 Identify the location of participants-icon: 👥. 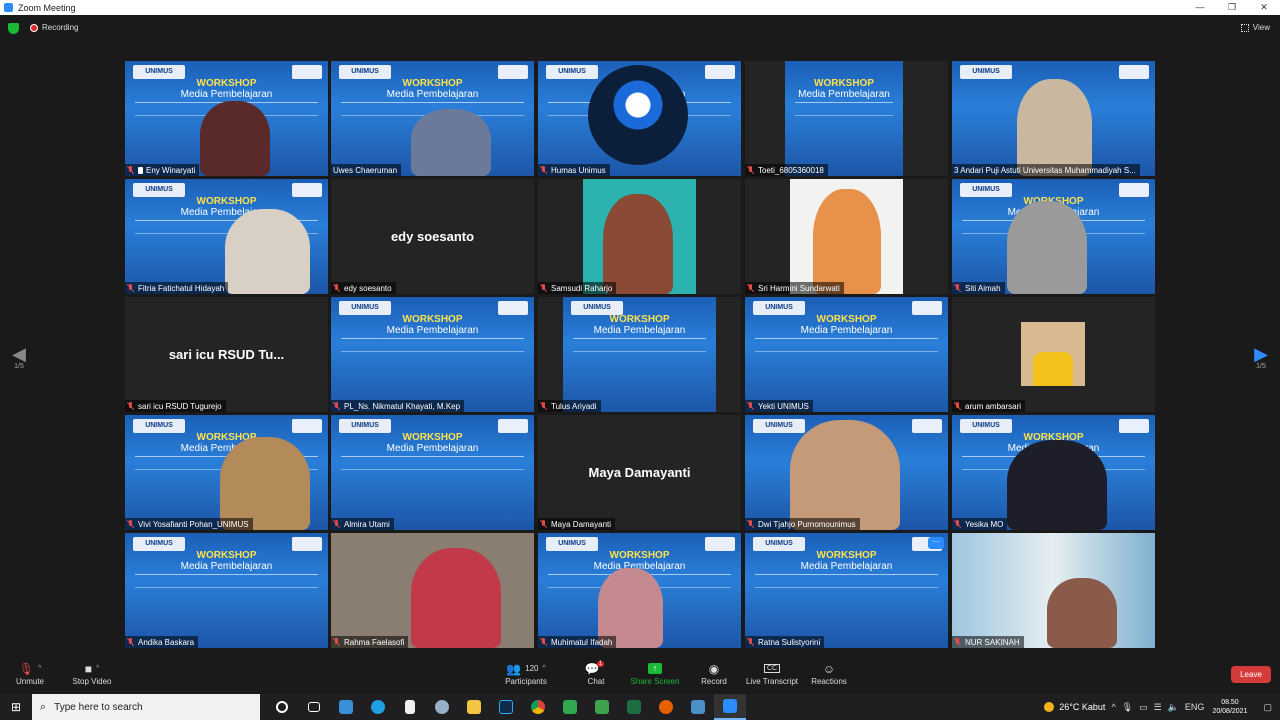
(514, 668).